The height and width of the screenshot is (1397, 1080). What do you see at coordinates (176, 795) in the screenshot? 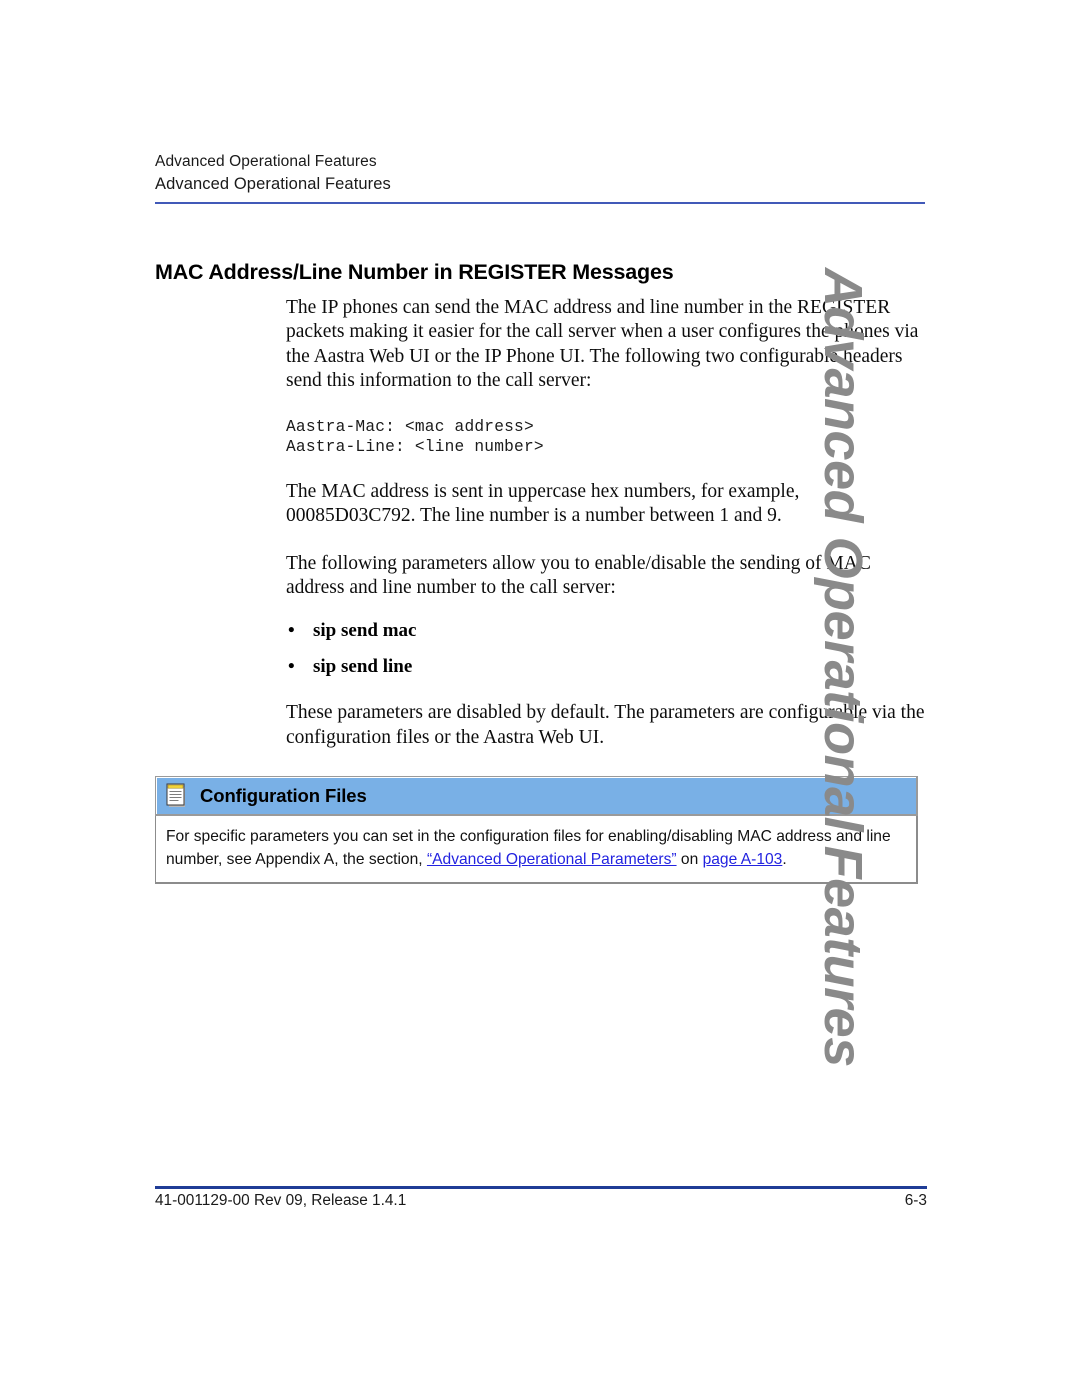
I see `config-file-icon` at bounding box center [176, 795].